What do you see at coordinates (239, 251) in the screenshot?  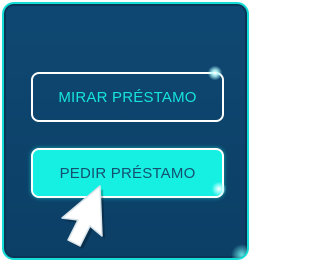 I see `corner-glow` at bounding box center [239, 251].